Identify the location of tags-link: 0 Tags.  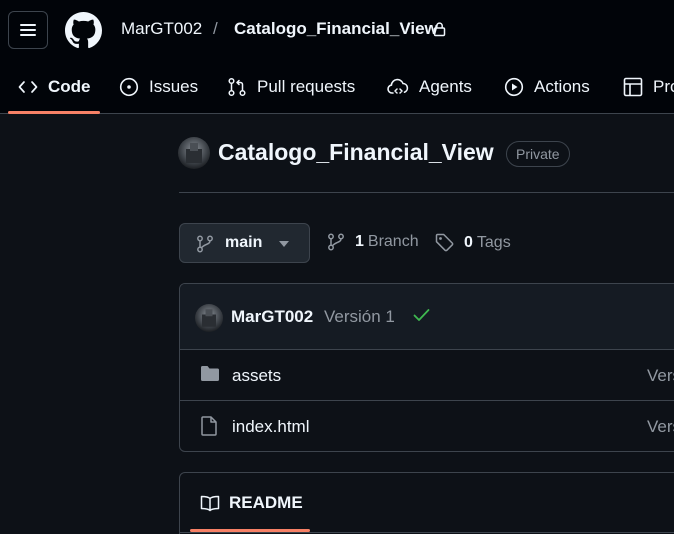
(473, 242).